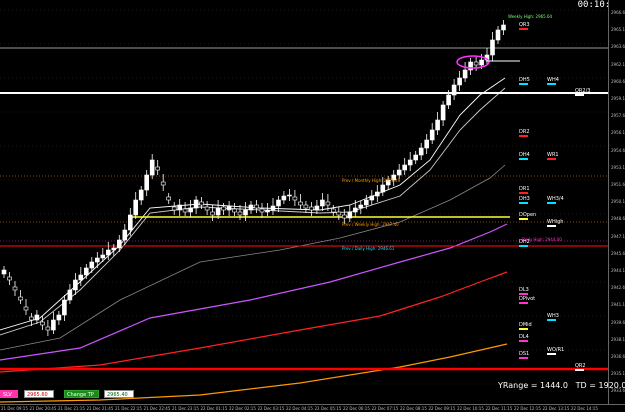 This screenshot has height=412, width=625. What do you see at coordinates (524, 290) in the screenshot?
I see `level-label: DL3` at bounding box center [524, 290].